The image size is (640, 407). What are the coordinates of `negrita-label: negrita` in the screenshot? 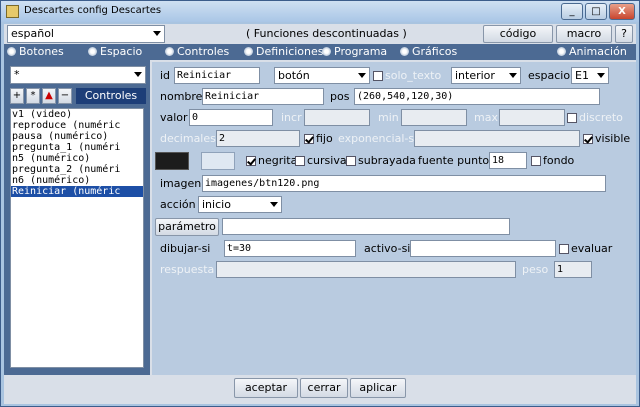 It's located at (278, 160).